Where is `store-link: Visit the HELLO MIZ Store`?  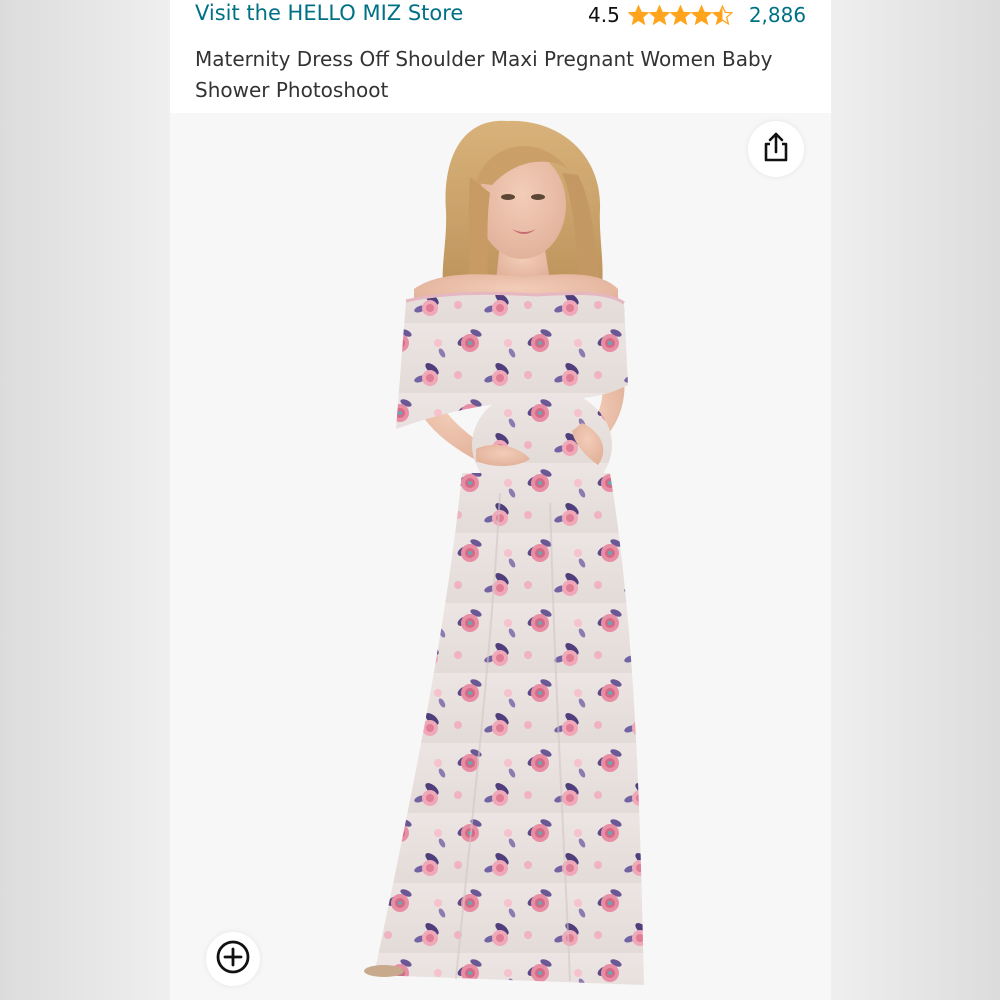 store-link: Visit the HELLO MIZ Store is located at coordinates (329, 13).